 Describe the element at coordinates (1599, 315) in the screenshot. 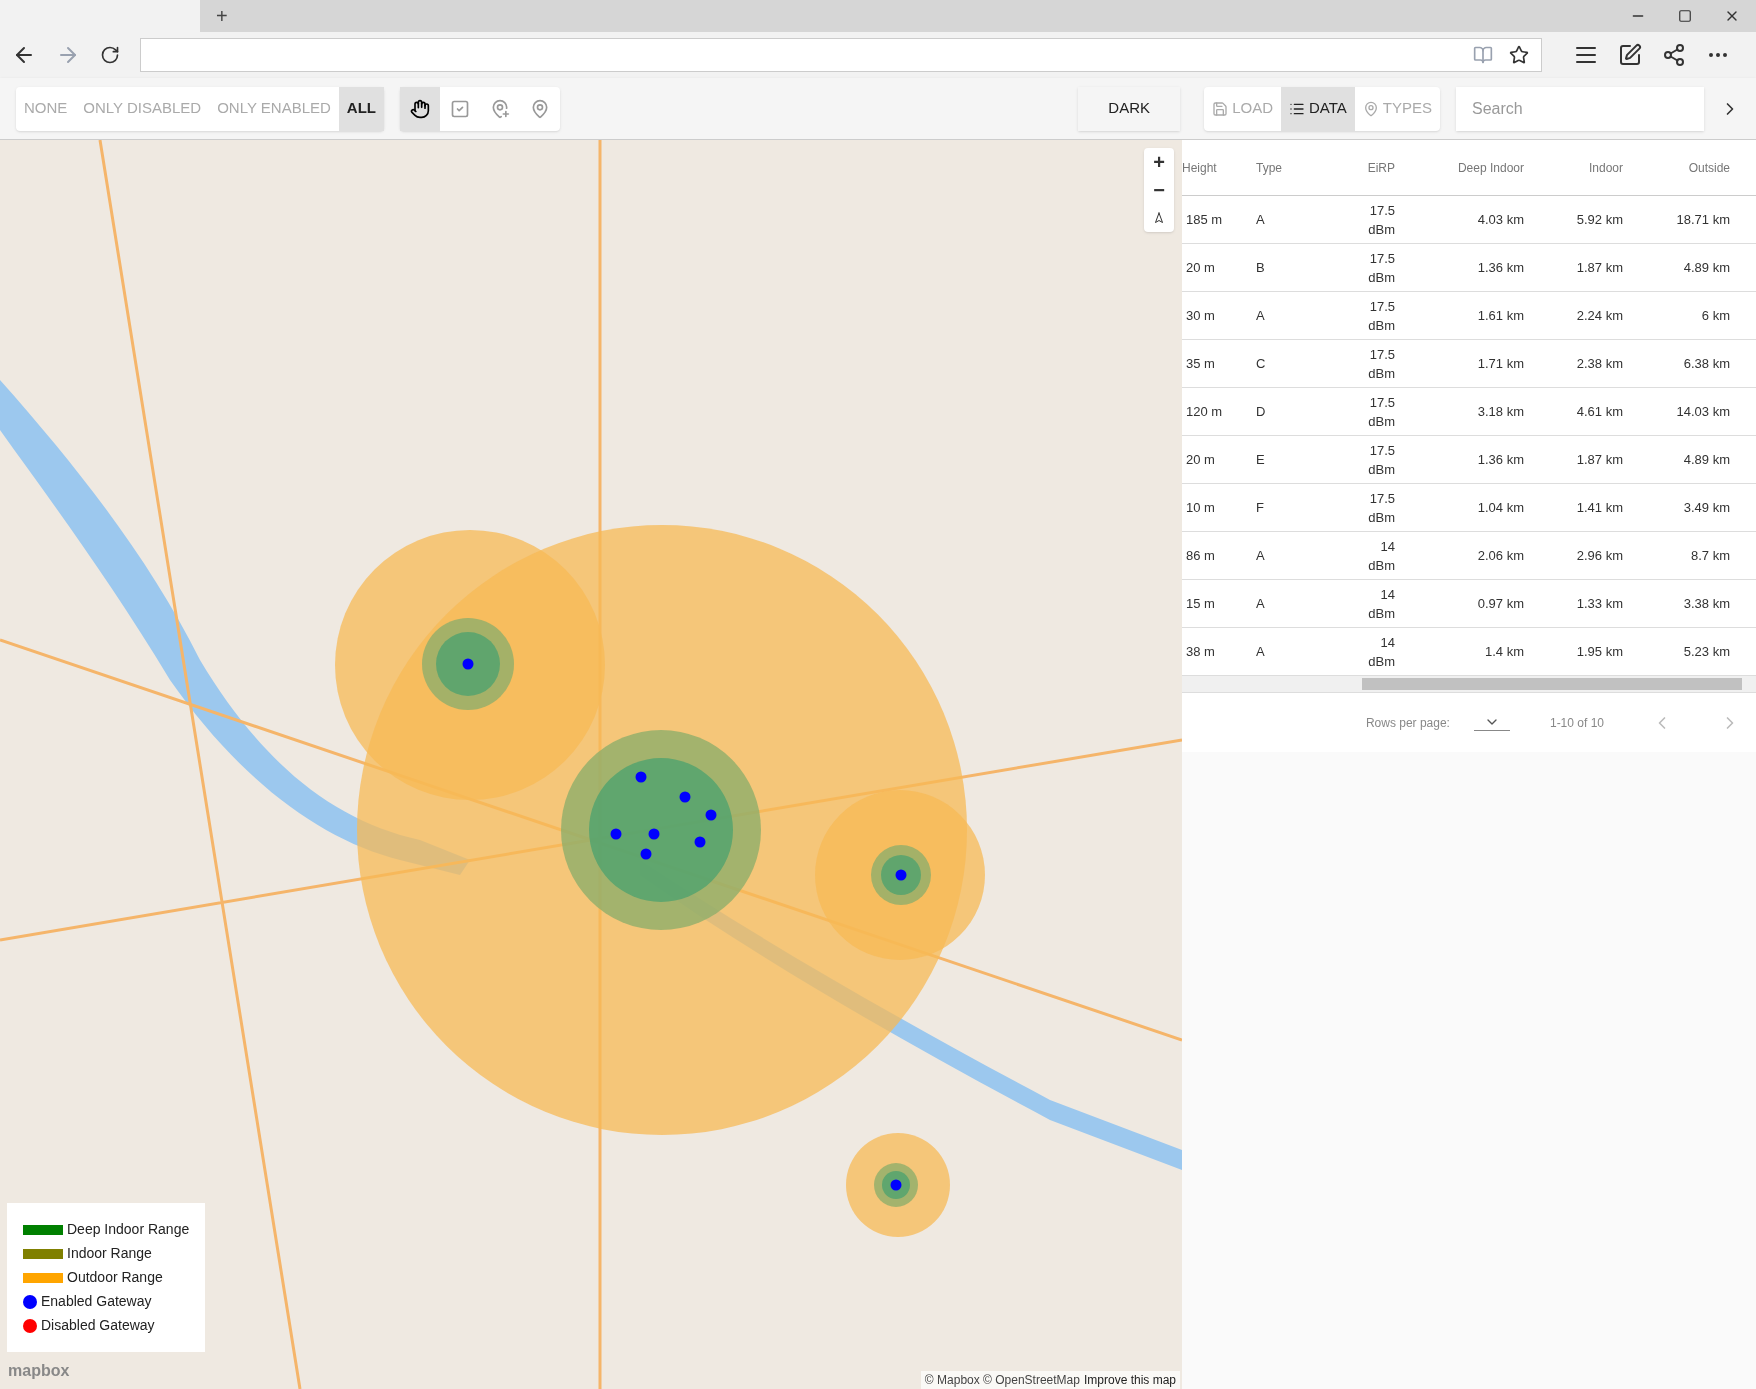

I see `table-cell-text: 2.24 km` at that location.